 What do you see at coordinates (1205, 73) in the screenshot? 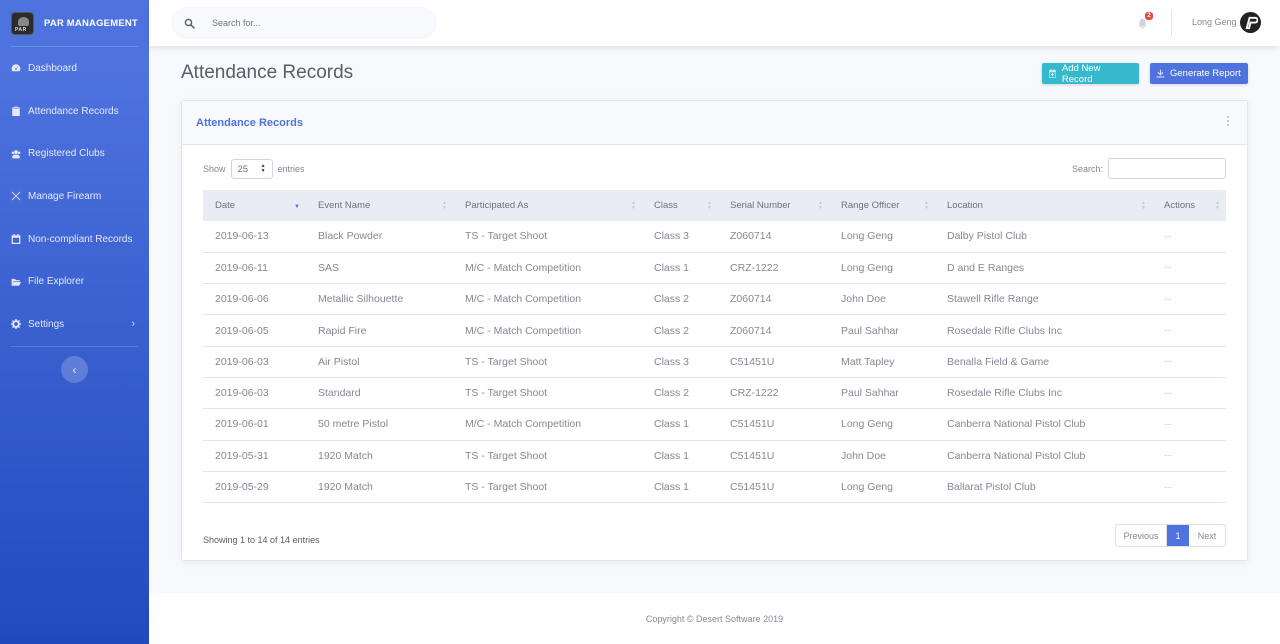
I see `generate-report-label: Generate Report` at bounding box center [1205, 73].